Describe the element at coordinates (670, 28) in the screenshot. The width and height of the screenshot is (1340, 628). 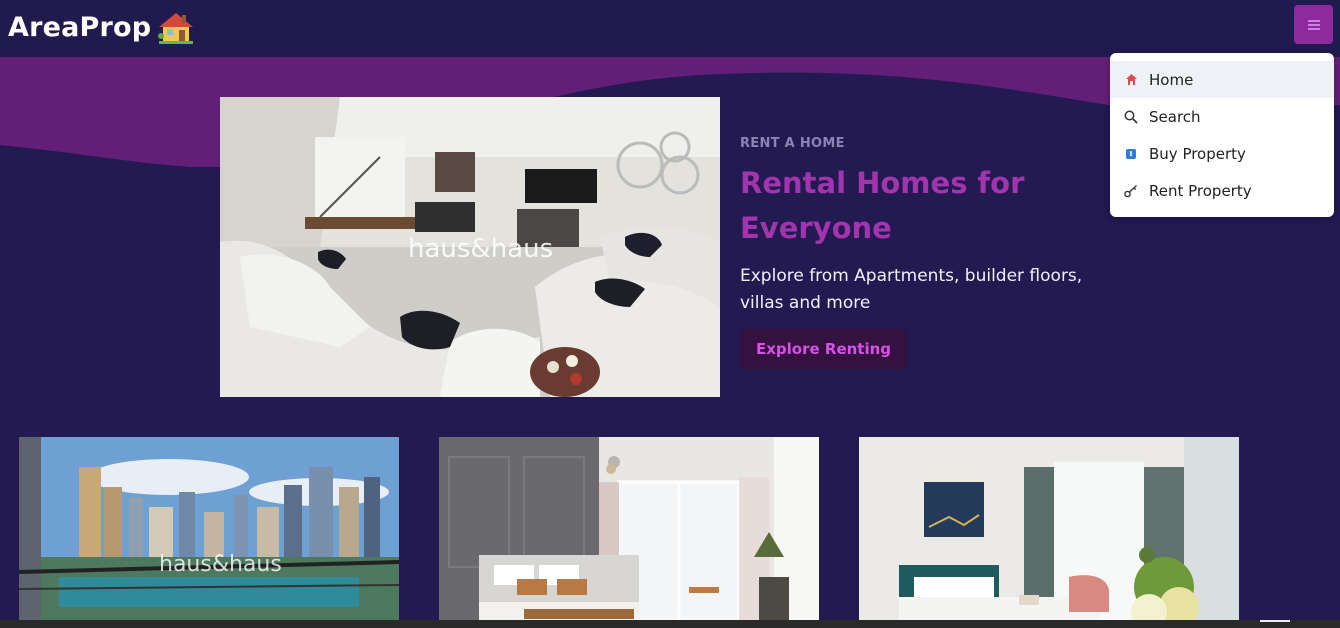
I see `top-navbar: AreaProp` at that location.